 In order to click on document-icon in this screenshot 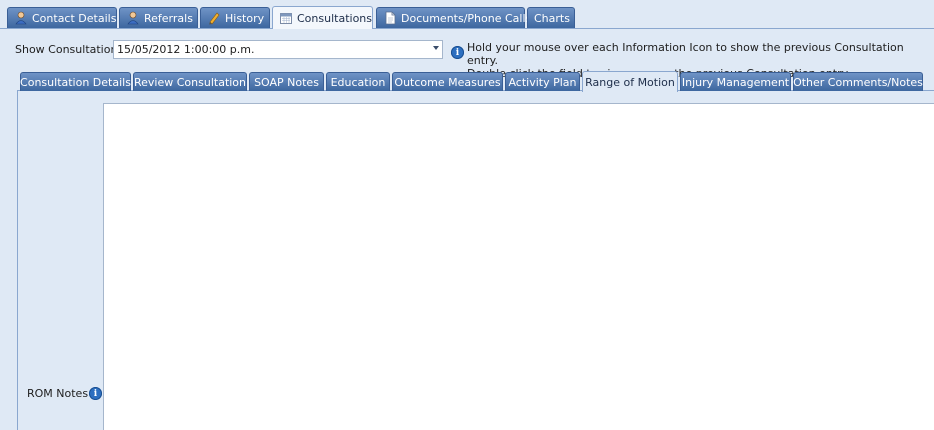, I will do `click(390, 18)`.